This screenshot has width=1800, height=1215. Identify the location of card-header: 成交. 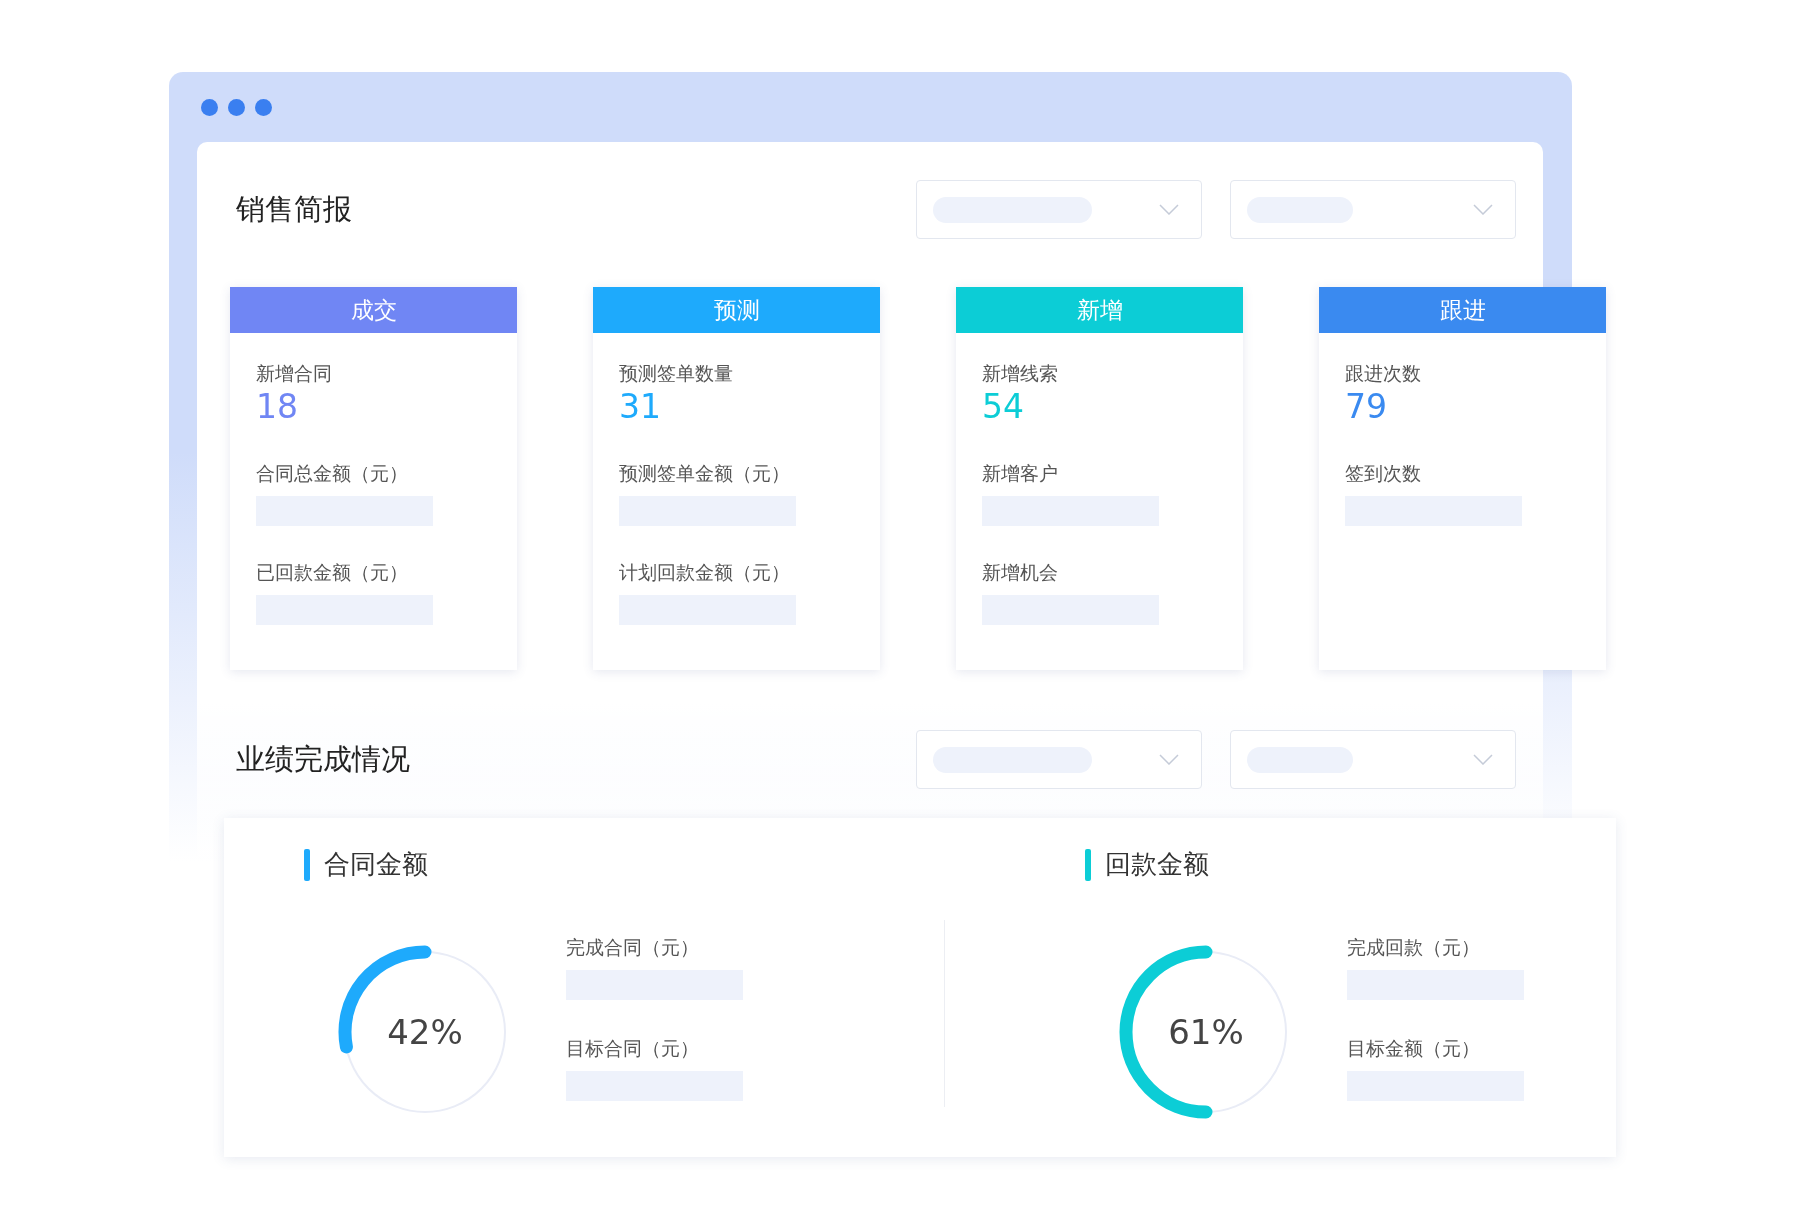
(373, 310).